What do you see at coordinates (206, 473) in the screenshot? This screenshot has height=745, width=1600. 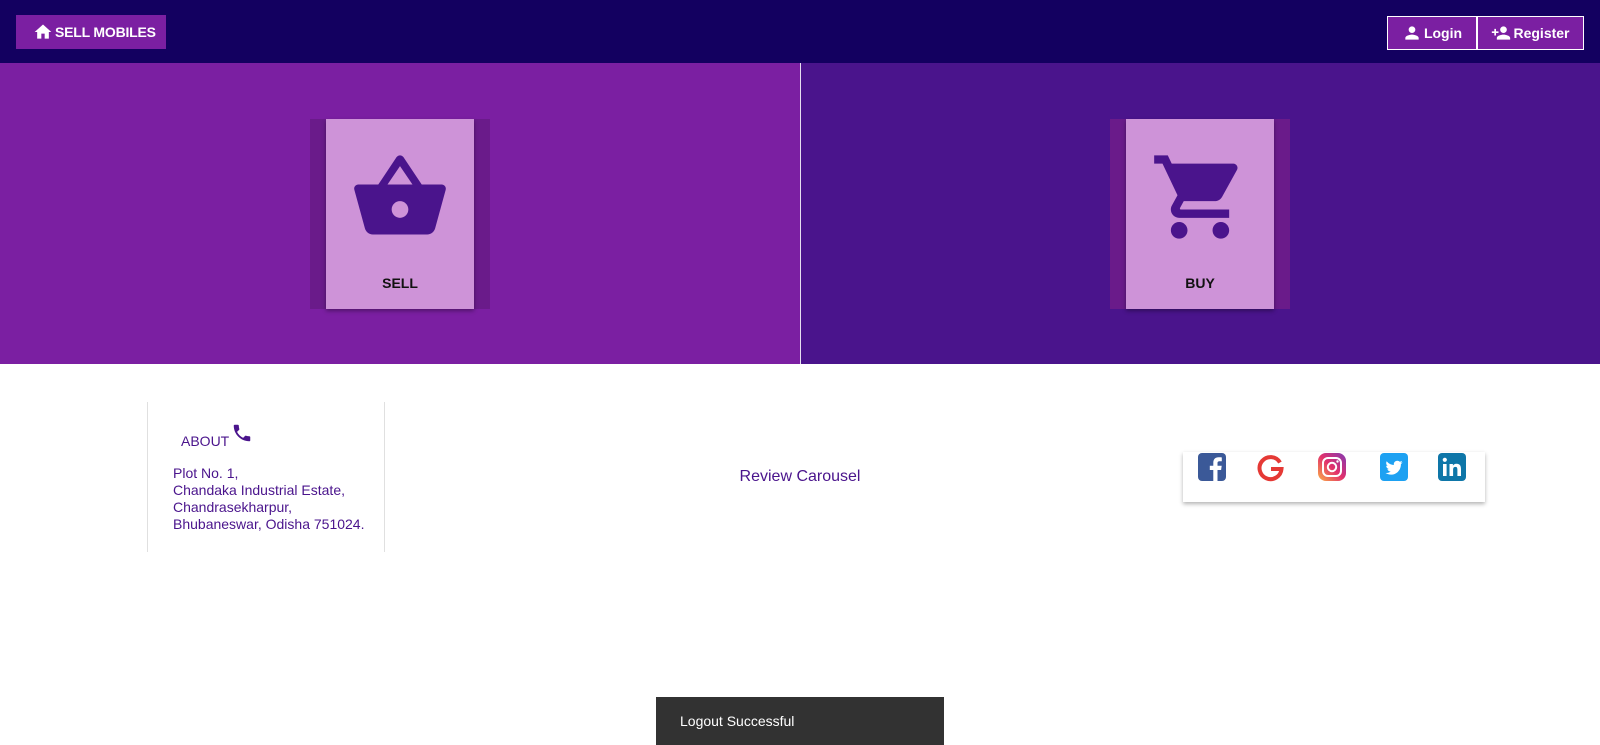 I see `address-line: Plot No. 1,` at bounding box center [206, 473].